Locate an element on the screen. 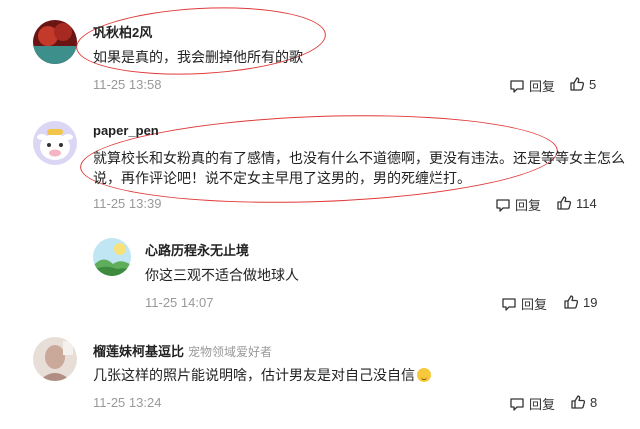 This screenshot has height=429, width=640. comment-text: 如果是真的，我会删掉他所有的歌 is located at coordinates (198, 57).